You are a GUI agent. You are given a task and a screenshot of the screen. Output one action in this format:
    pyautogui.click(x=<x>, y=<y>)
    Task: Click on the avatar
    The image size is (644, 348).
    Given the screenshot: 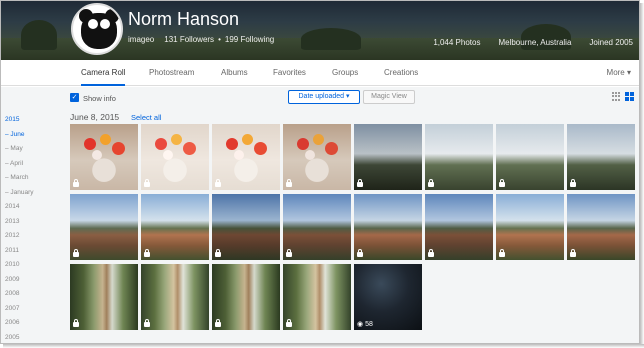 What is the action you would take?
    pyautogui.click(x=97, y=29)
    